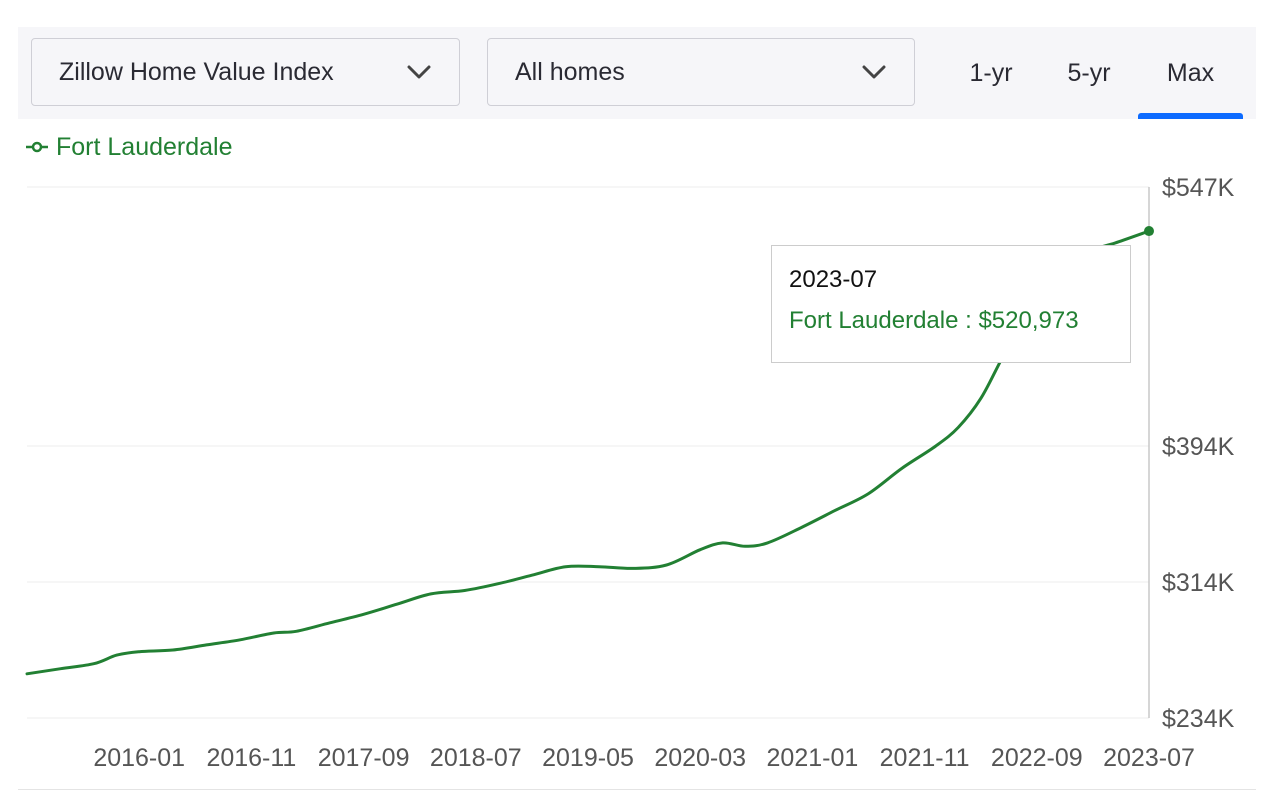  What do you see at coordinates (1198, 188) in the screenshot?
I see `y-tick-label: $547K` at bounding box center [1198, 188].